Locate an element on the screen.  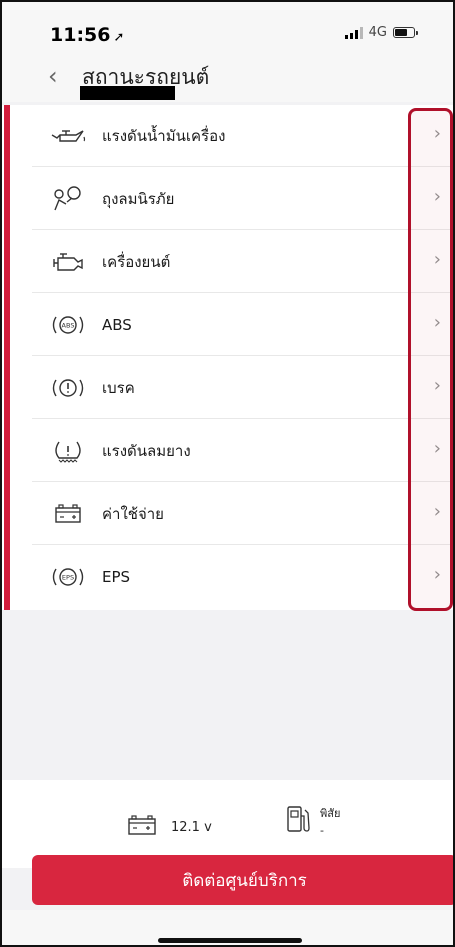
list-item-label: แรงดันลมยาง is located at coordinates (146, 450).